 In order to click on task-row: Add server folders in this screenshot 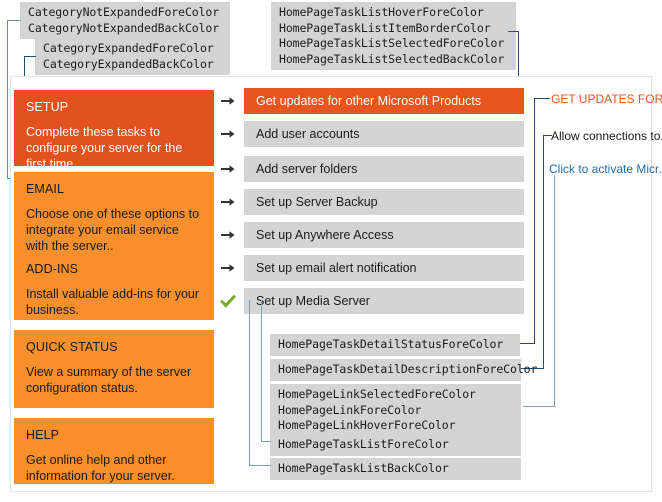, I will do `click(369, 169)`.